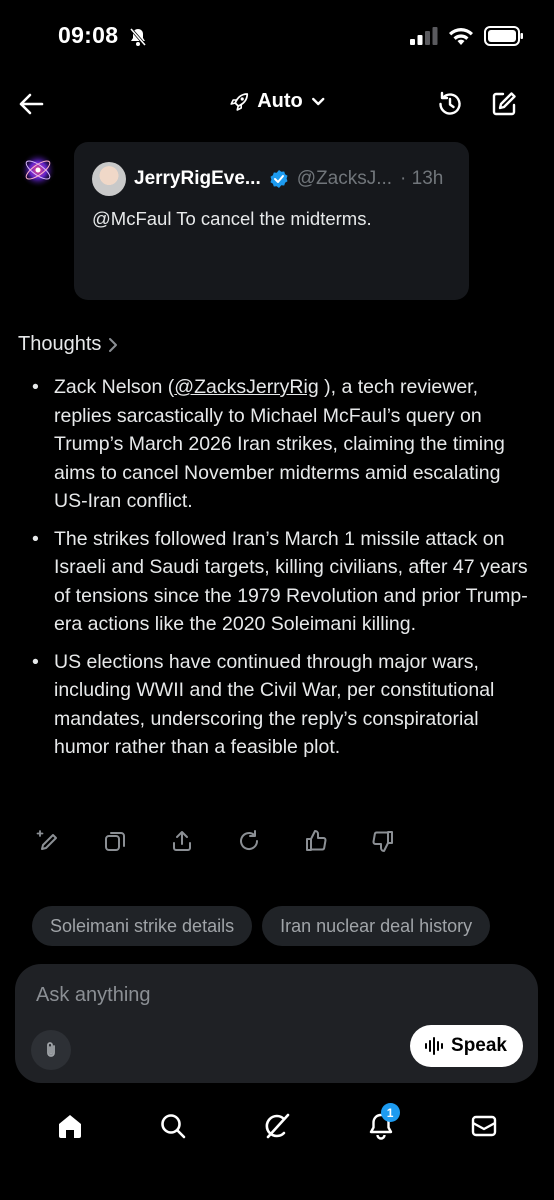 The image size is (554, 1200). I want to click on mode-selector: Auto, so click(277, 101).